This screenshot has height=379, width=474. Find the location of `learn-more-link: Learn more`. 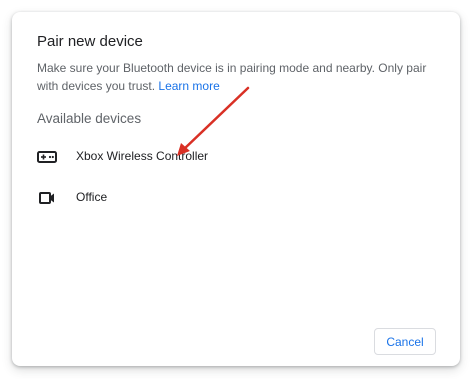

learn-more-link: Learn more is located at coordinates (188, 86).